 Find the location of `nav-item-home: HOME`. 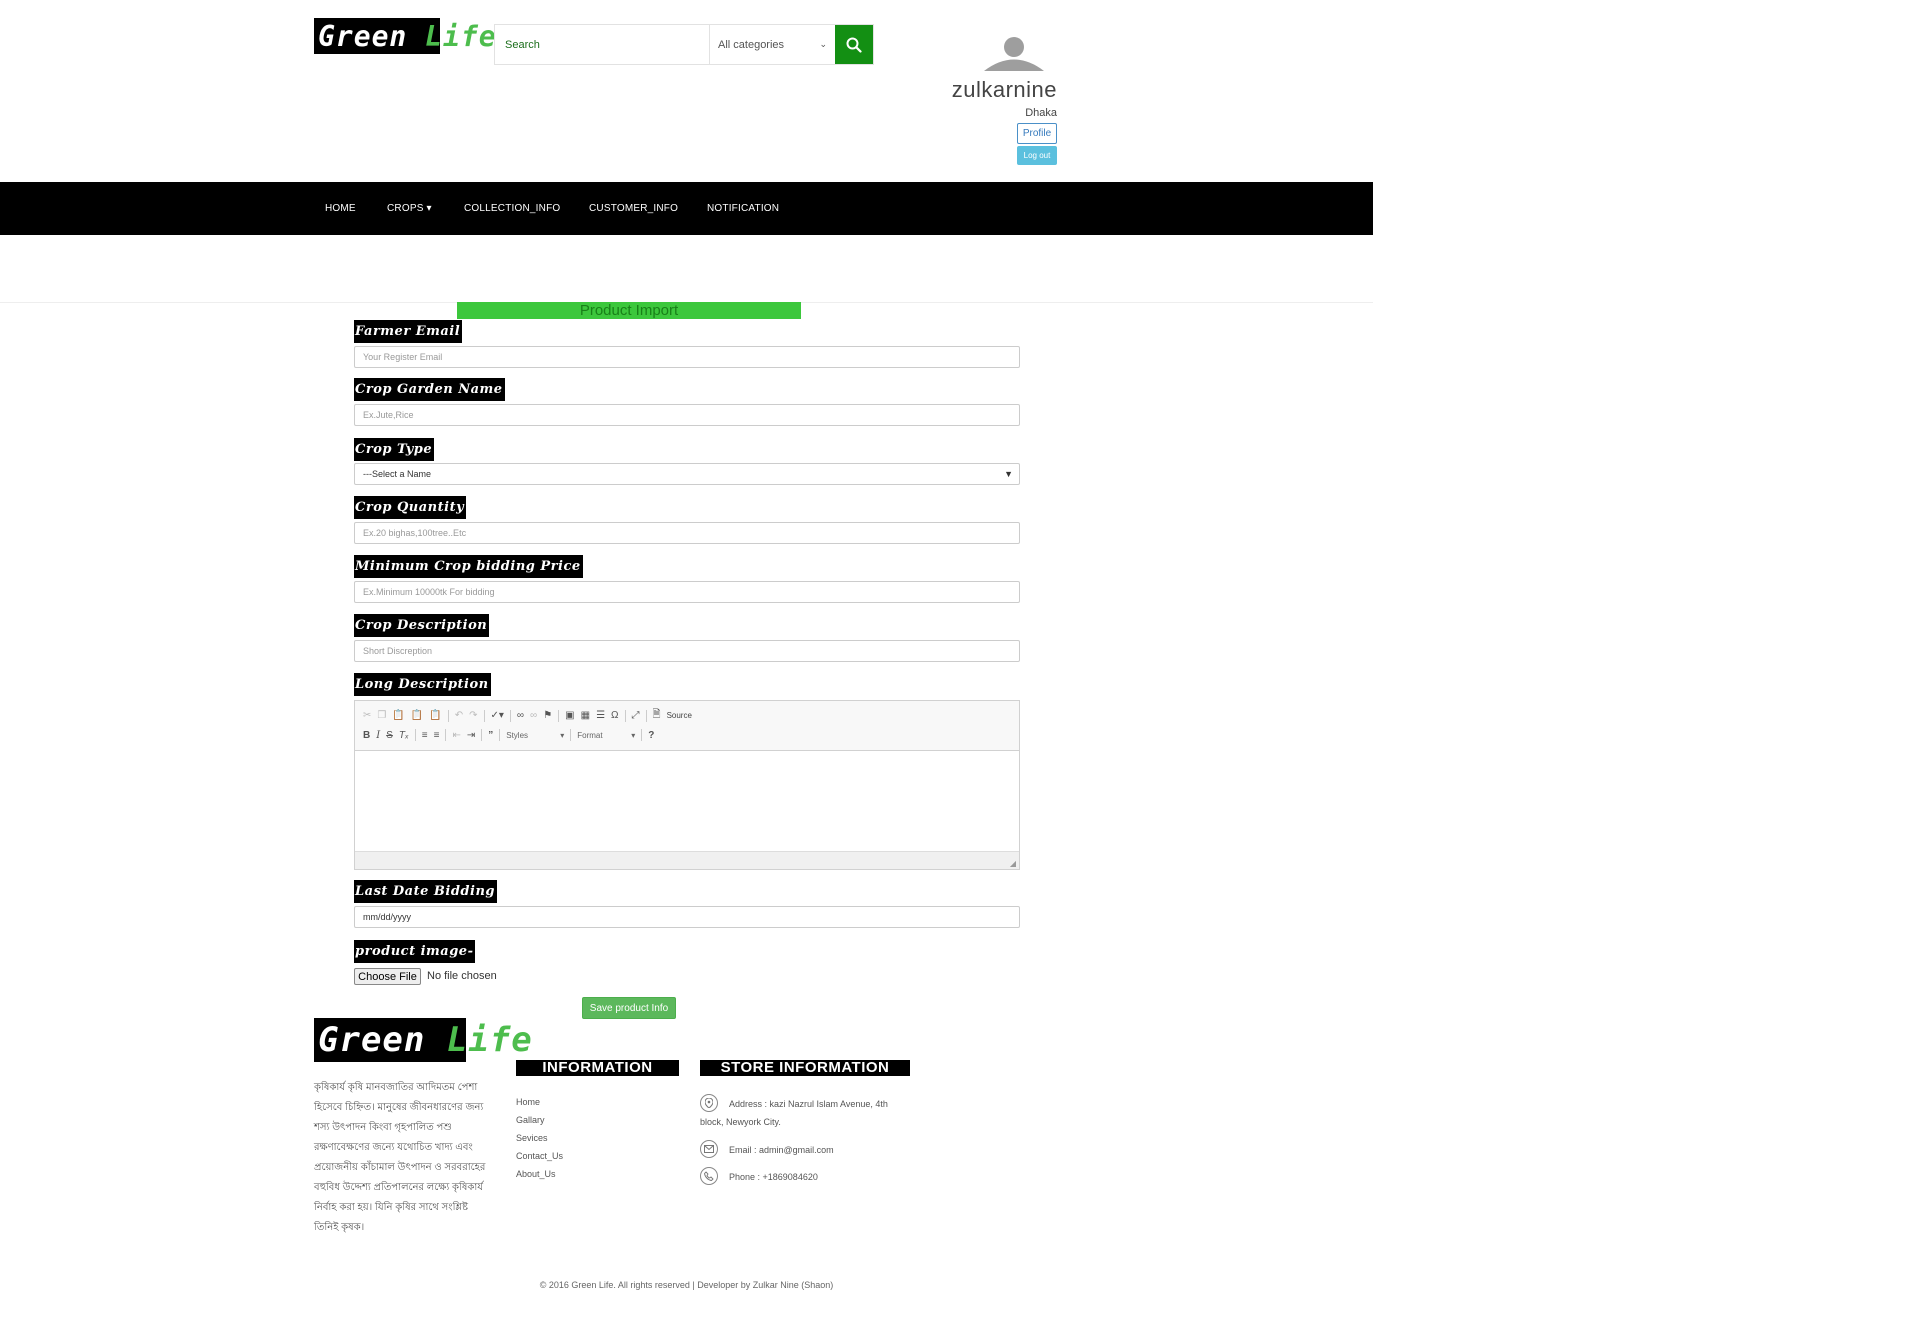

nav-item-home: HOME is located at coordinates (340, 208).